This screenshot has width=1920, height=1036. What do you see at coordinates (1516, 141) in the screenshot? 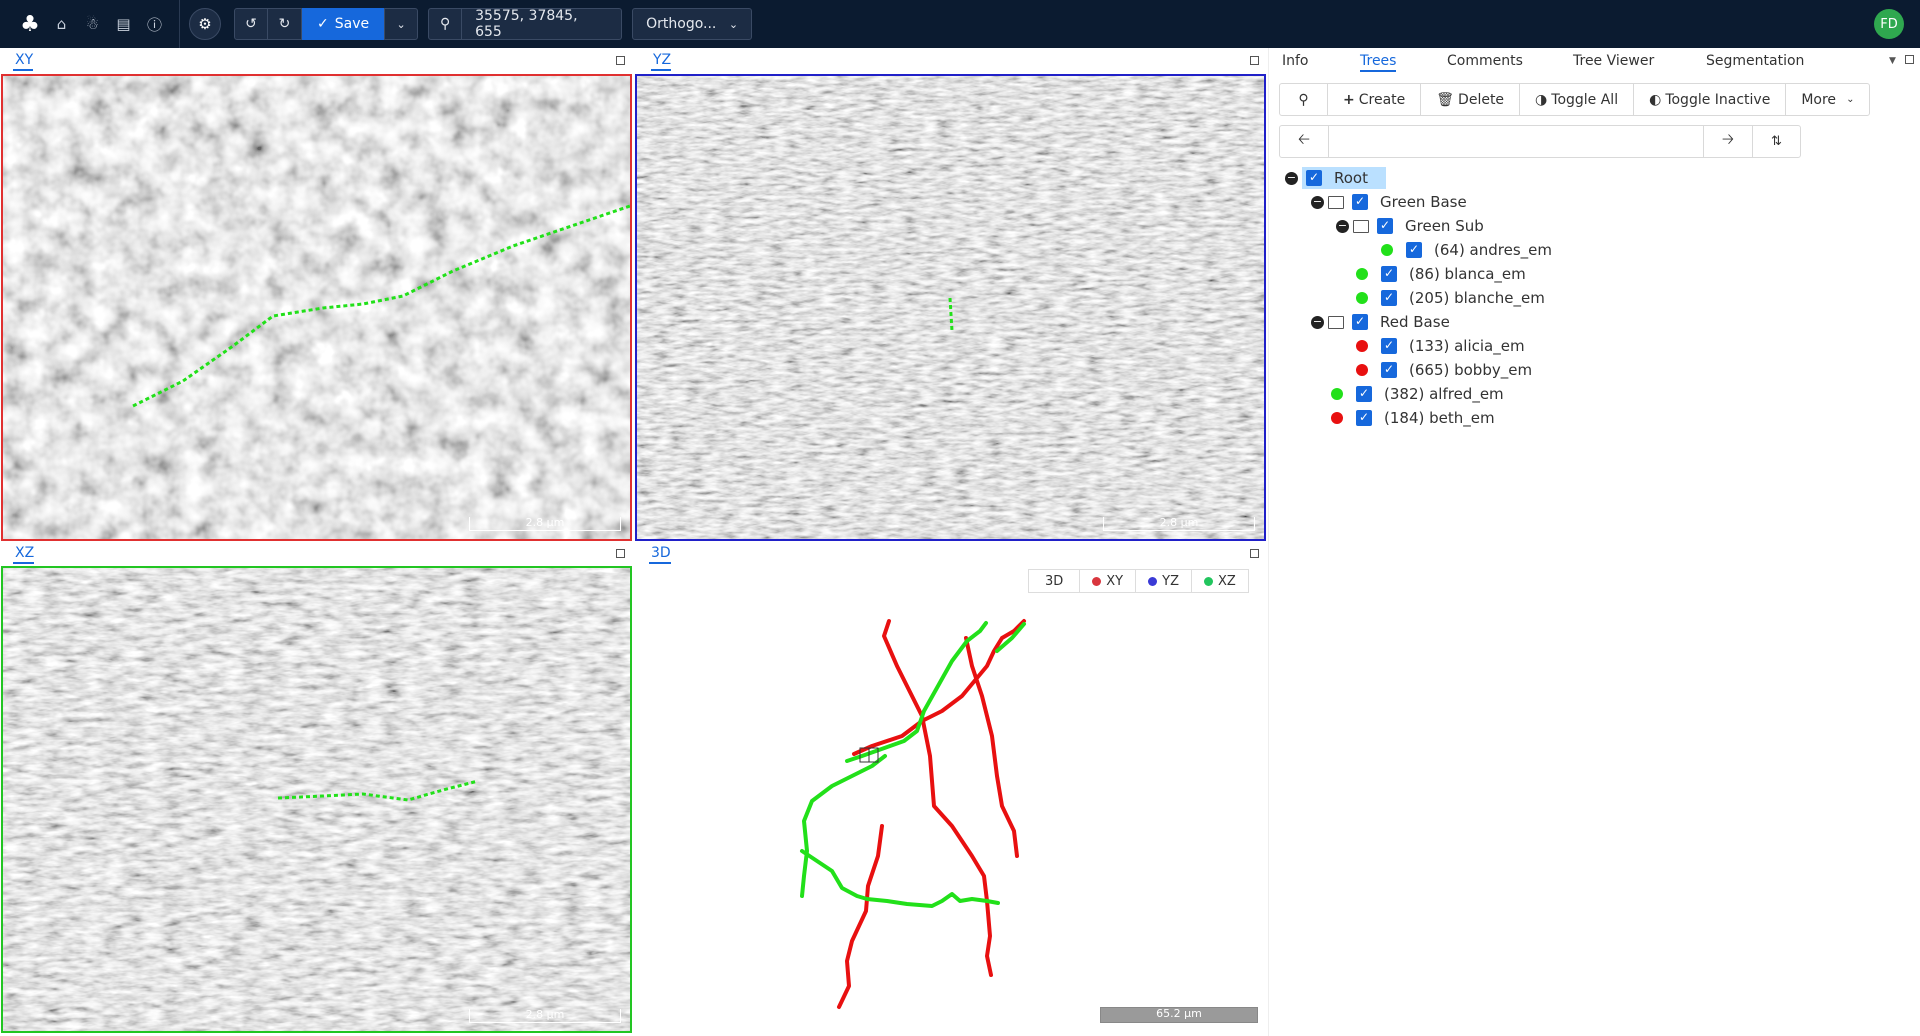
I see `tree-search-input` at bounding box center [1516, 141].